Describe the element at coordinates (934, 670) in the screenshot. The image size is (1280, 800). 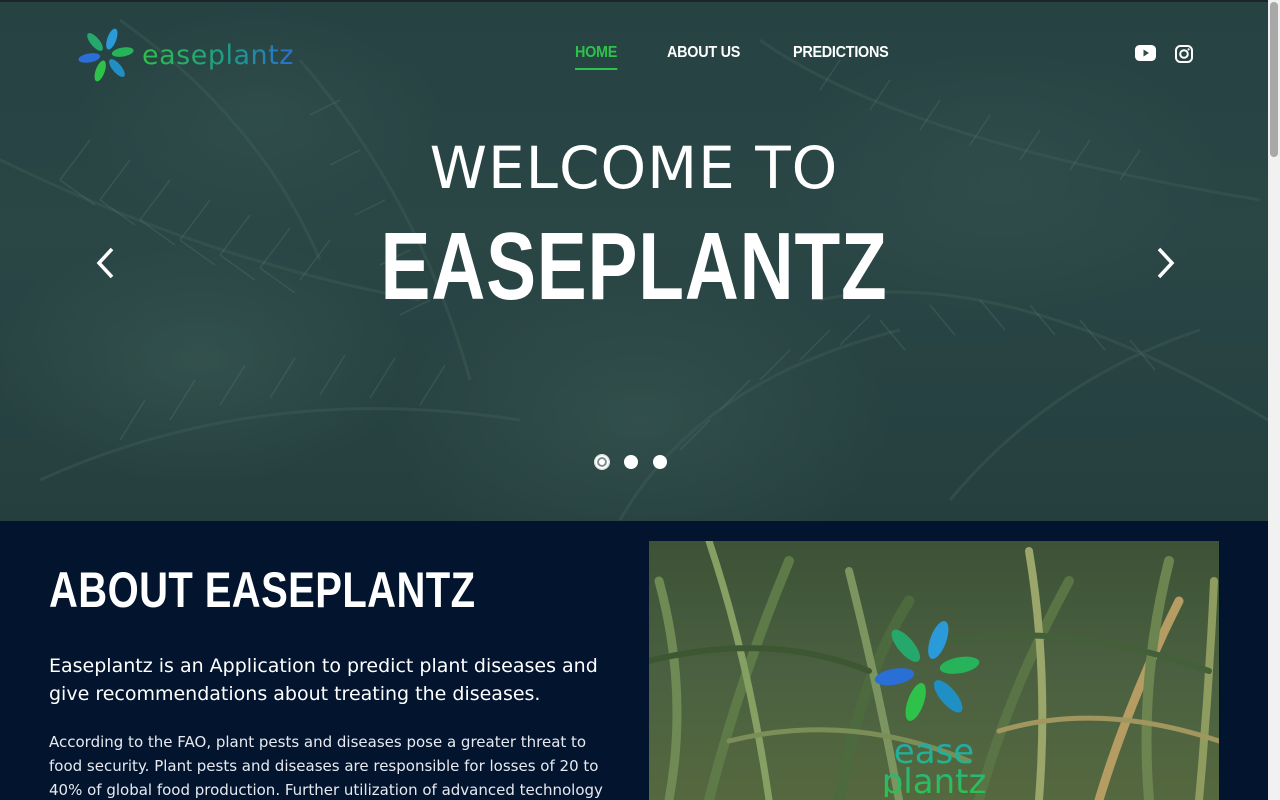
I see `about-image: ease plantz` at that location.